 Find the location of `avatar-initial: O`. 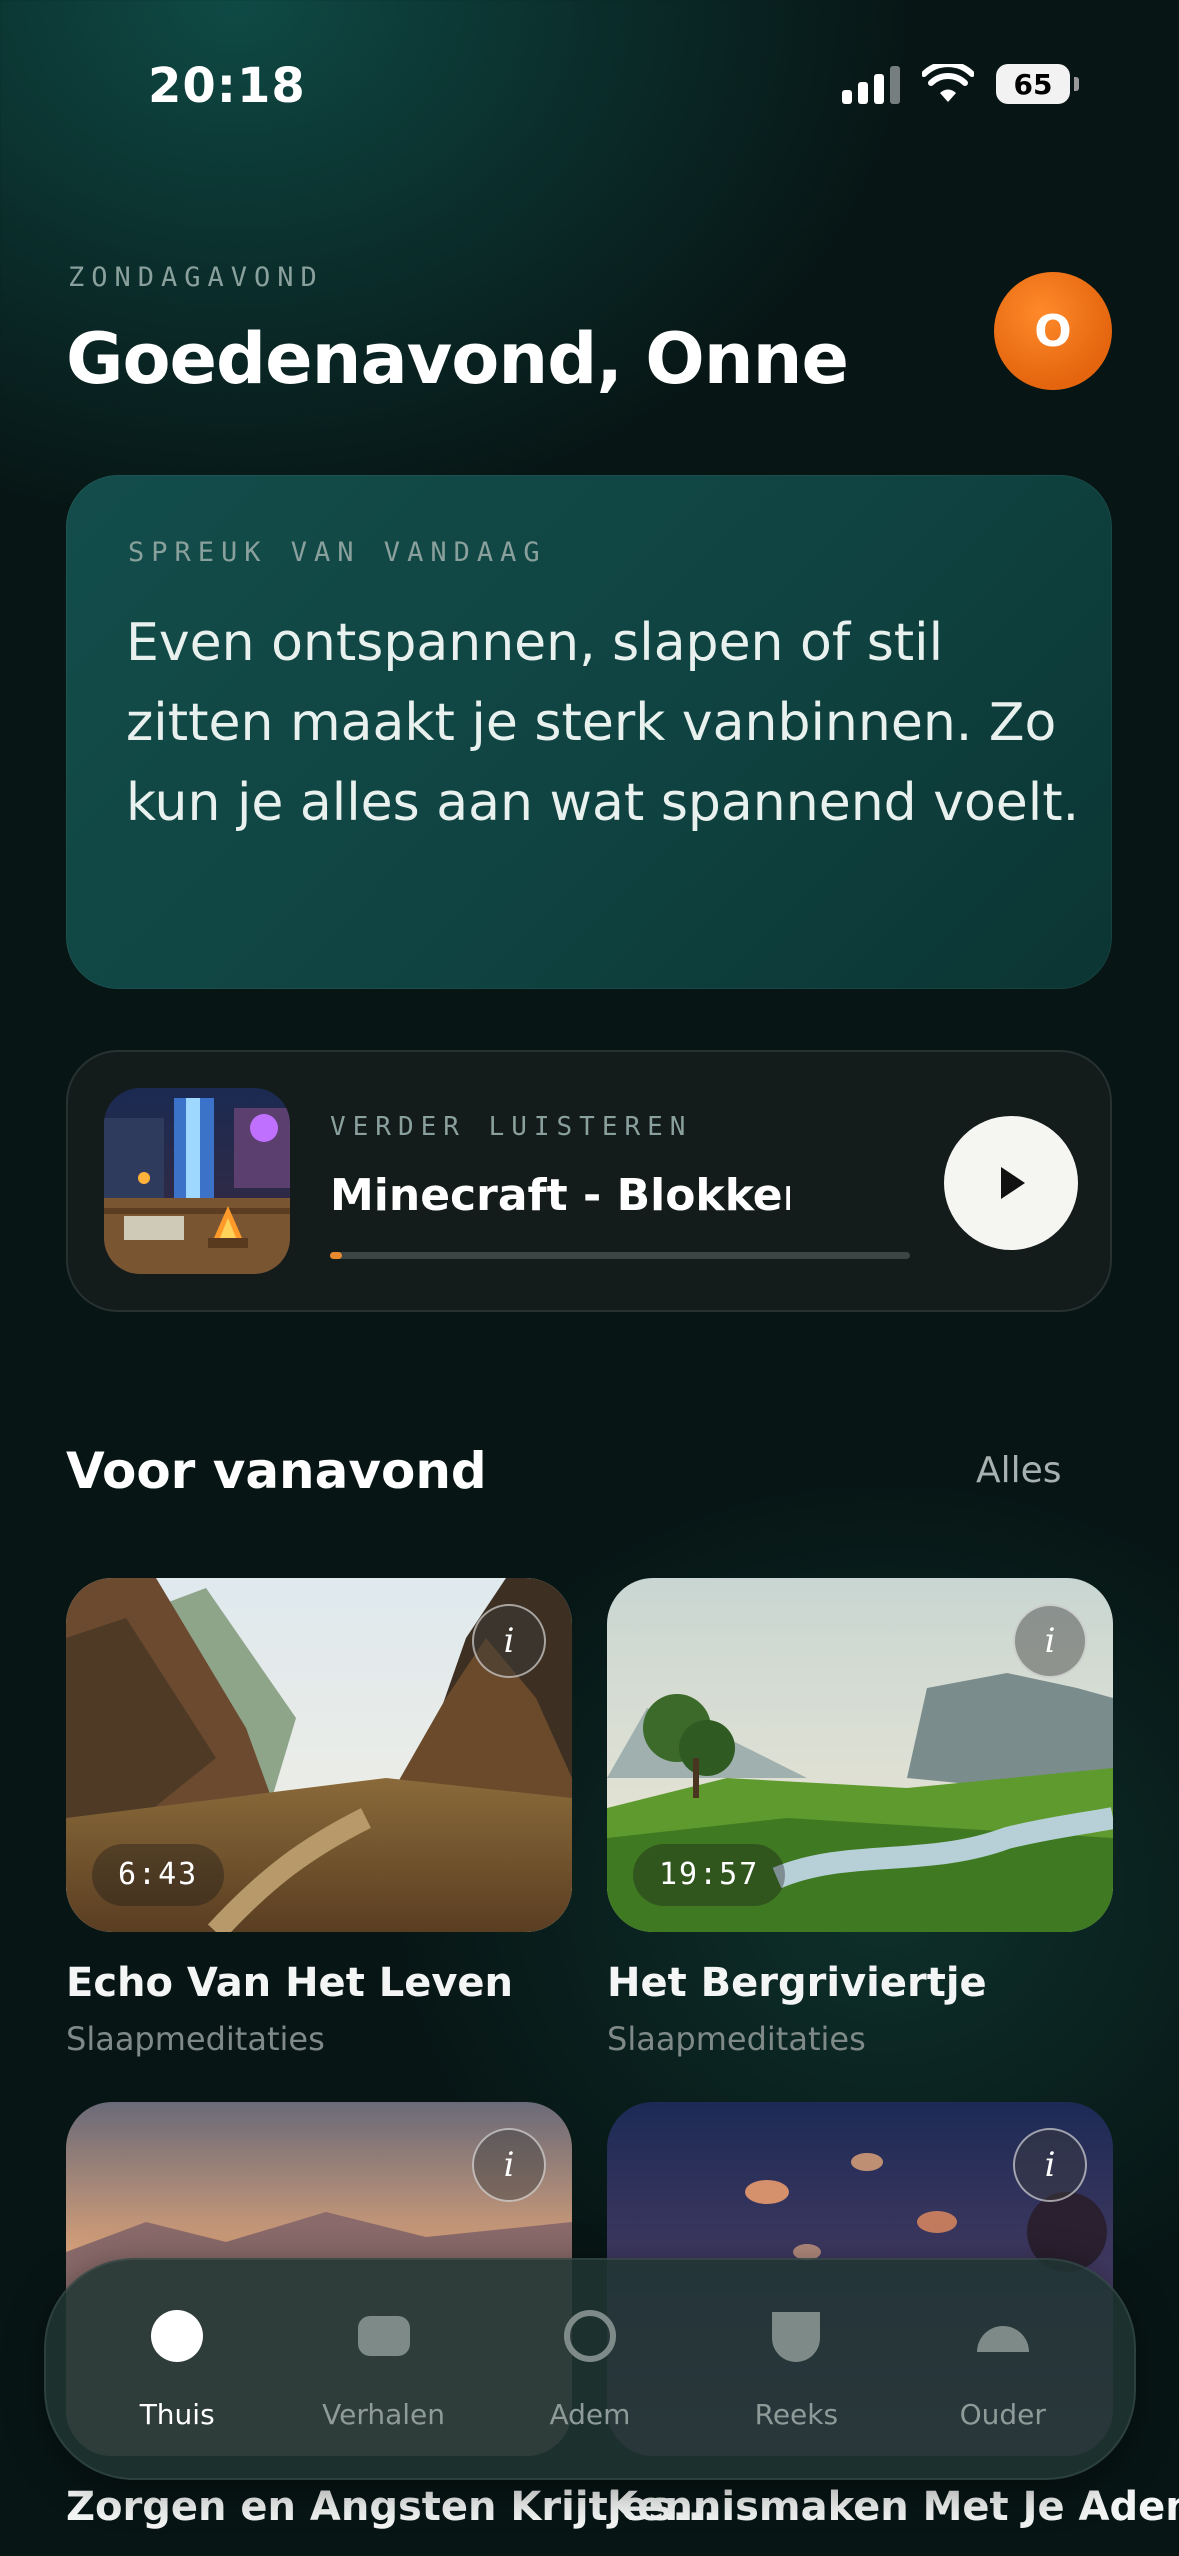

avatar-initial: O is located at coordinates (1053, 331).